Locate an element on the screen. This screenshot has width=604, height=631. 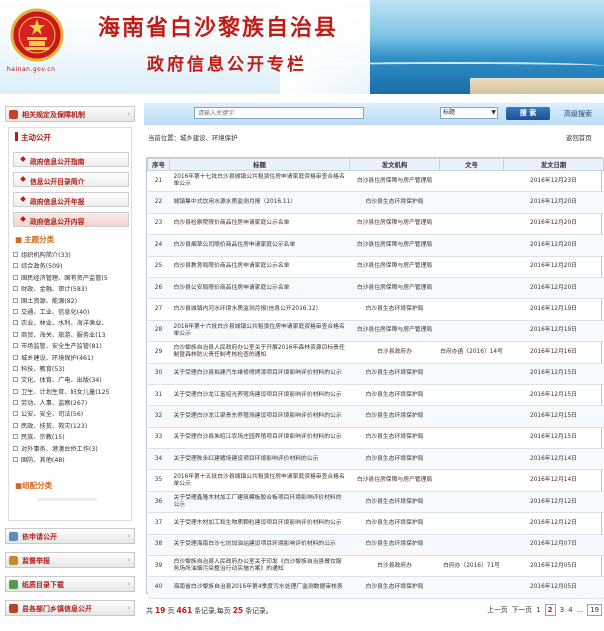
site-domain: hainan.gov.cn is located at coordinates (31, 69).